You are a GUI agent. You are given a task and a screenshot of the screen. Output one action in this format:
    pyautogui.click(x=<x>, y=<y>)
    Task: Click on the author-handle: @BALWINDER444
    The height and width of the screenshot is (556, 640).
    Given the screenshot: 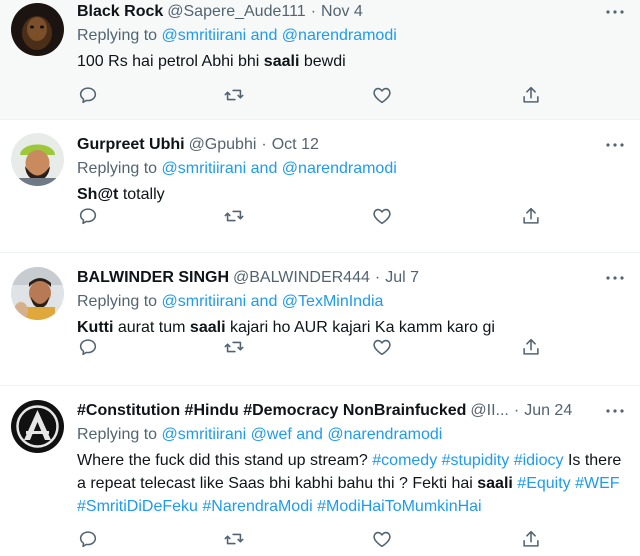 What is the action you would take?
    pyautogui.click(x=301, y=278)
    